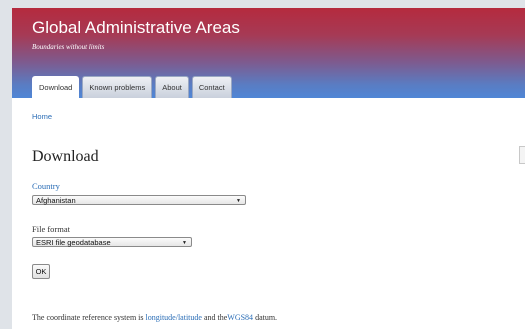 Image resolution: width=525 pixels, height=329 pixels. I want to click on file-format-select: ESRI file geodatabase ▼, so click(112, 242).